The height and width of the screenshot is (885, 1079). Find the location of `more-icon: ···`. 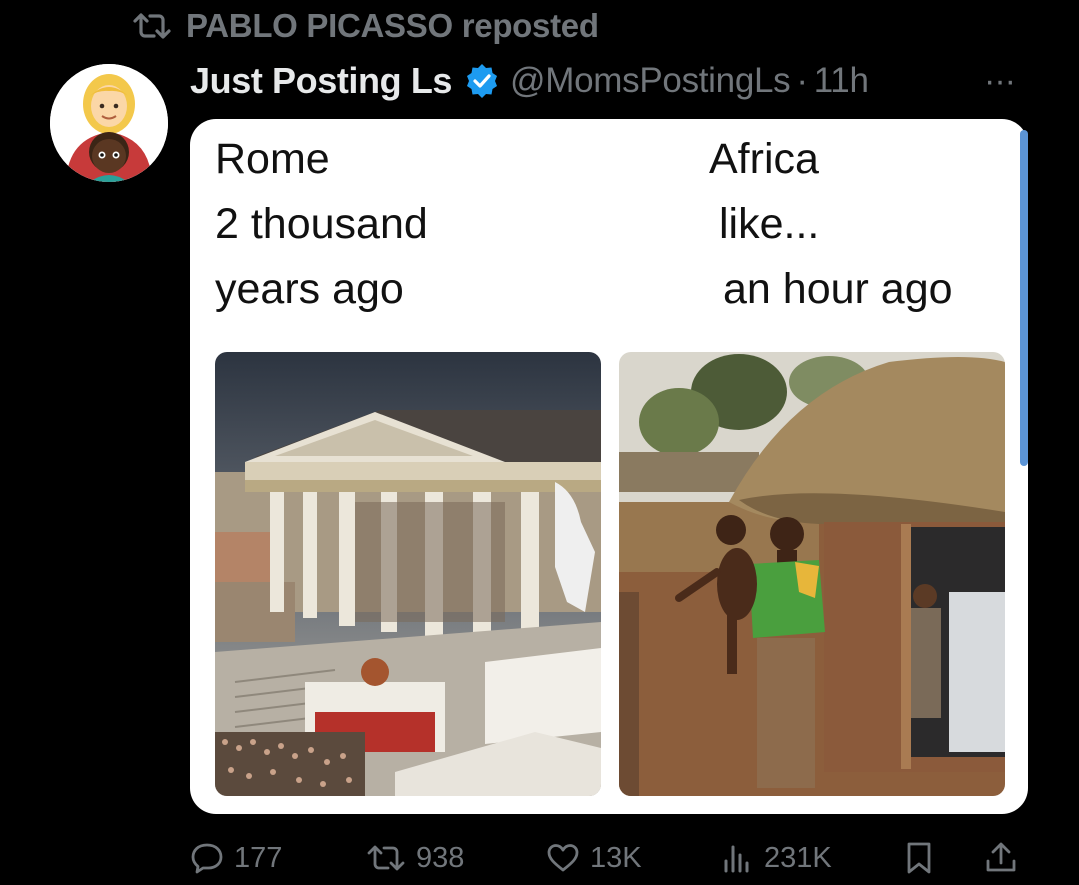

more-icon: ··· is located at coordinates (1000, 81).